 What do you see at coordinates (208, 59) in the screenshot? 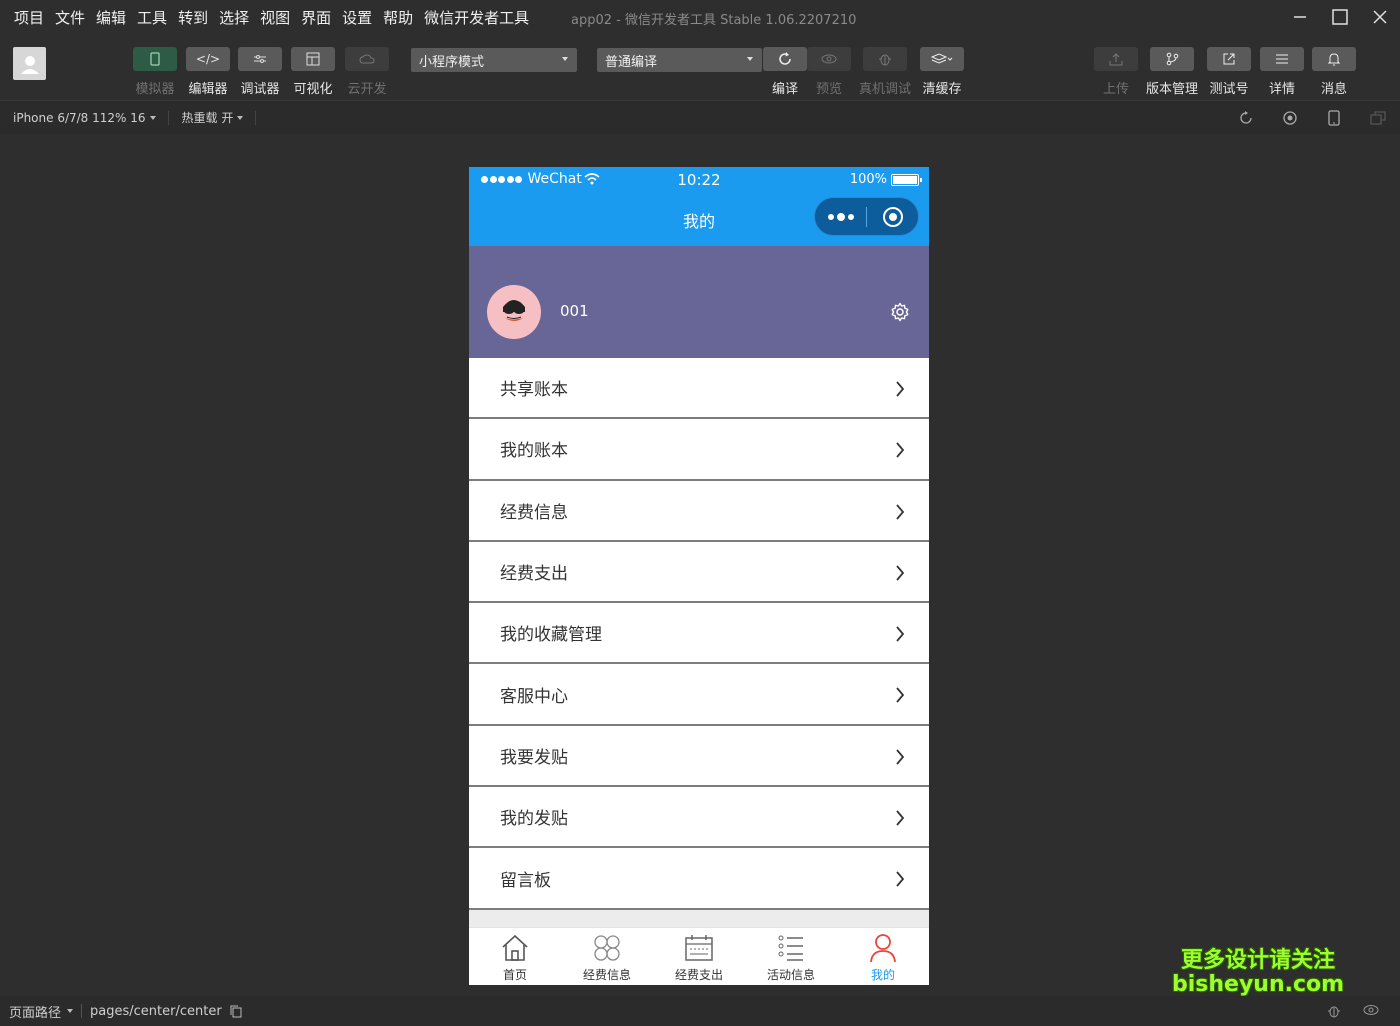
I see `code-icon: </>` at bounding box center [208, 59].